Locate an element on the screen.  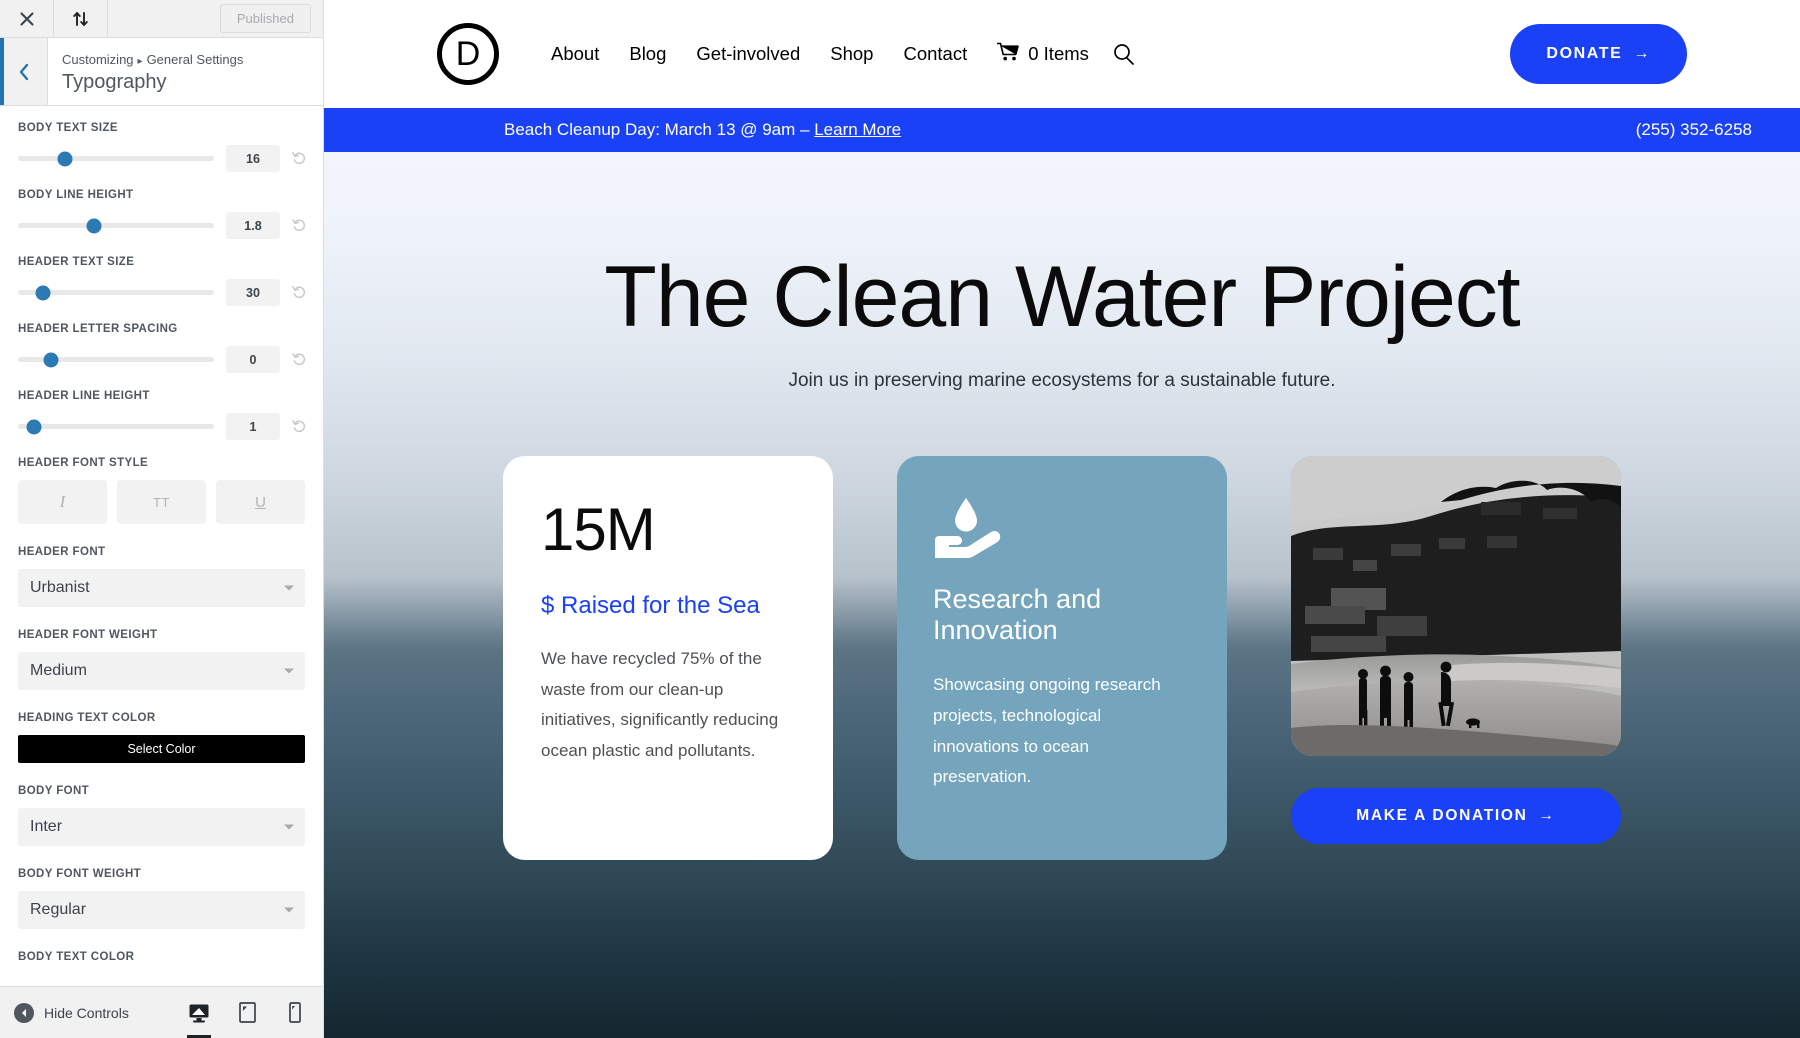
nav-item-shop: Shop is located at coordinates (851, 54).